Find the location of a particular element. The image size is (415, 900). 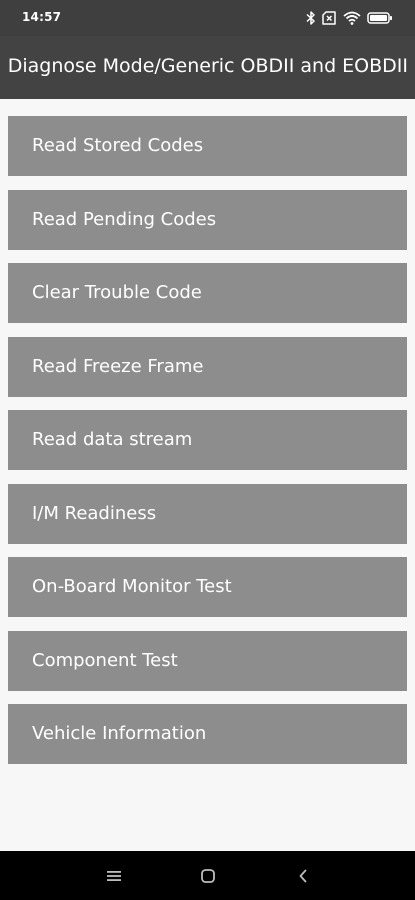

menu-item-label: Clear Trouble Code is located at coordinates (117, 292).